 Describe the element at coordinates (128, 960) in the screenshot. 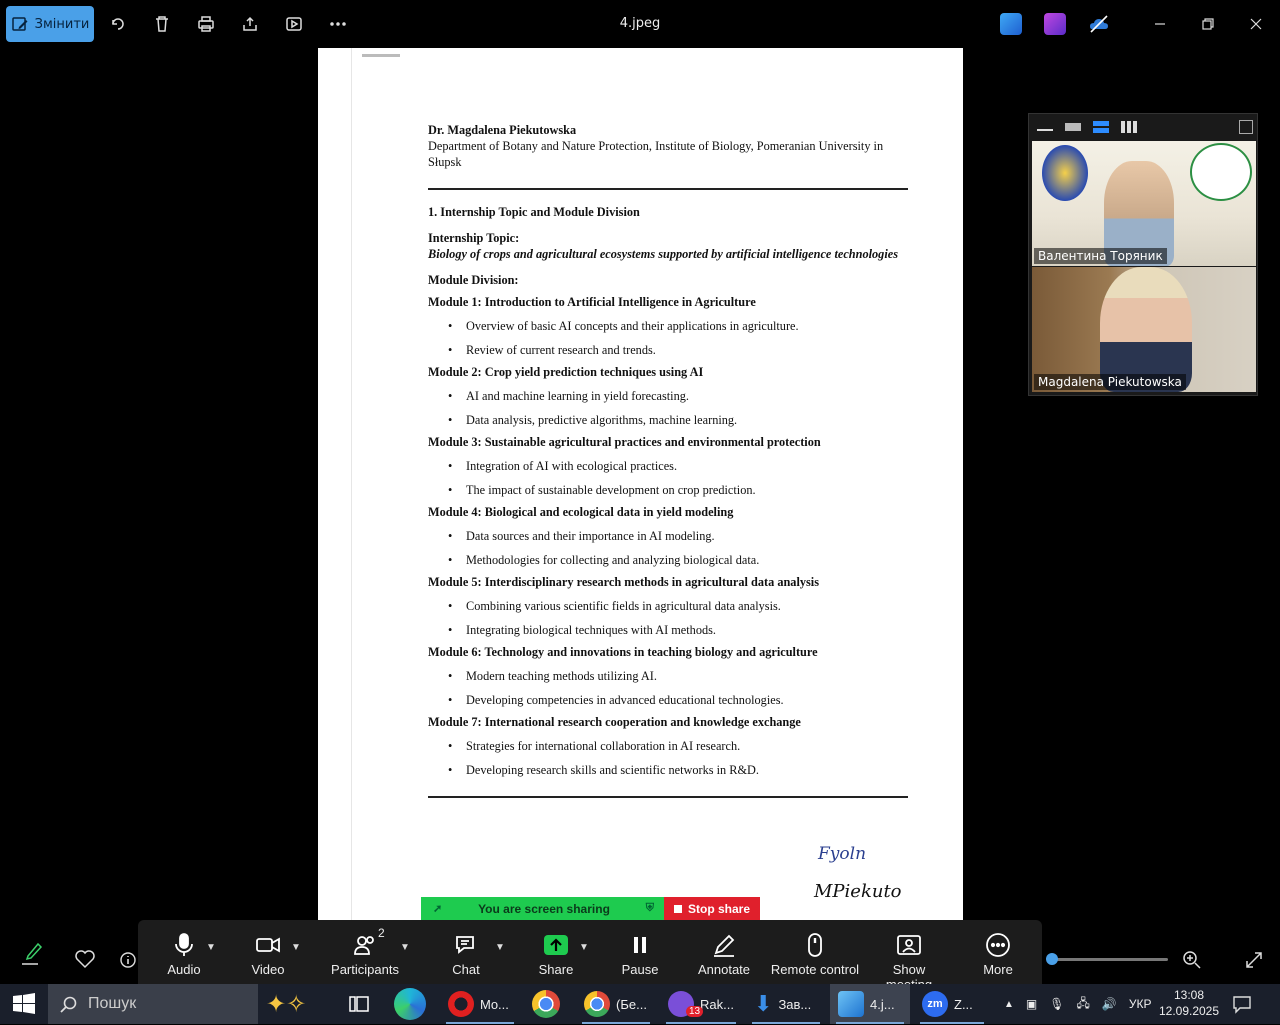

I see `info-icon` at that location.